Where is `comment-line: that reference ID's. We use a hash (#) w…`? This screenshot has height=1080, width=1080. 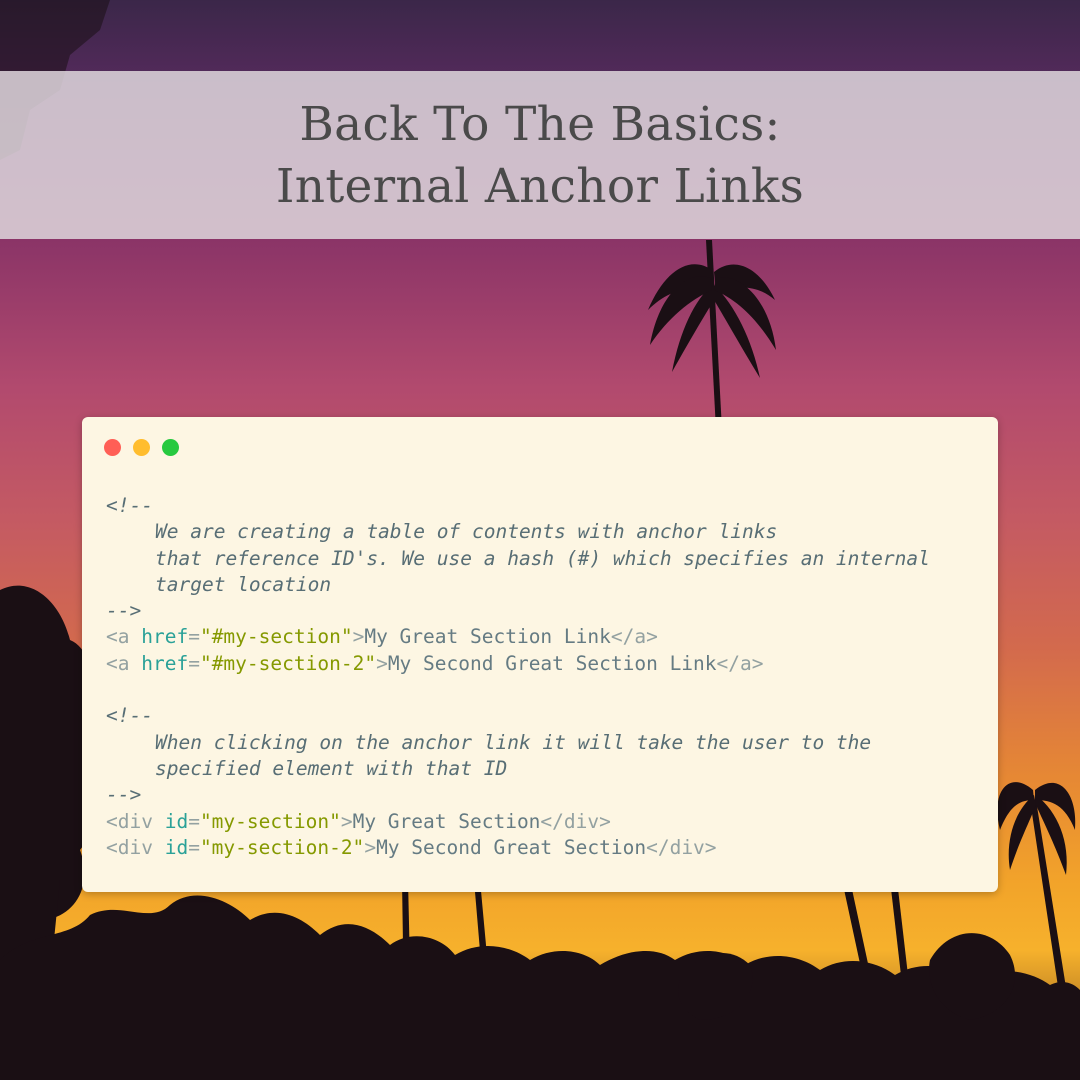 comment-line: that reference ID's. We use a hash (#) w… is located at coordinates (542, 558).